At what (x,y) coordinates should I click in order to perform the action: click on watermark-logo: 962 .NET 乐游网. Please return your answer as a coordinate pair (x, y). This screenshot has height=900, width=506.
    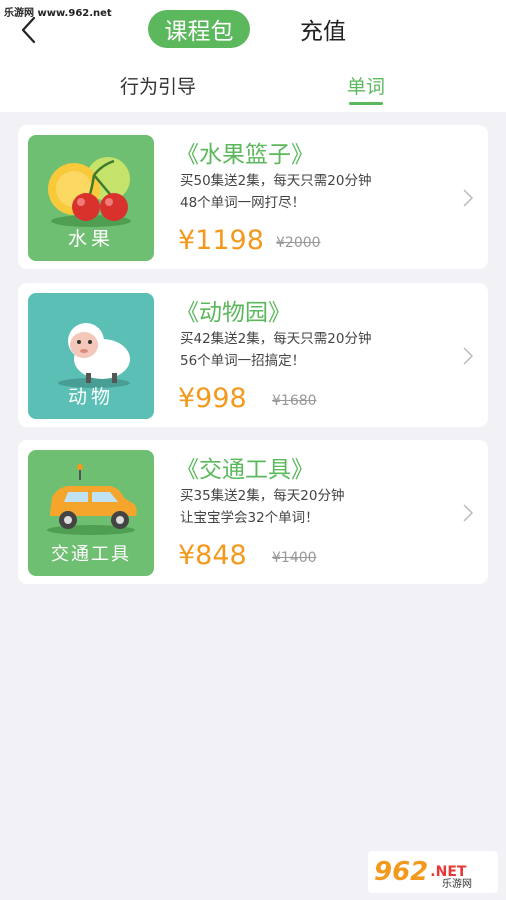
    Looking at the image, I should click on (433, 872).